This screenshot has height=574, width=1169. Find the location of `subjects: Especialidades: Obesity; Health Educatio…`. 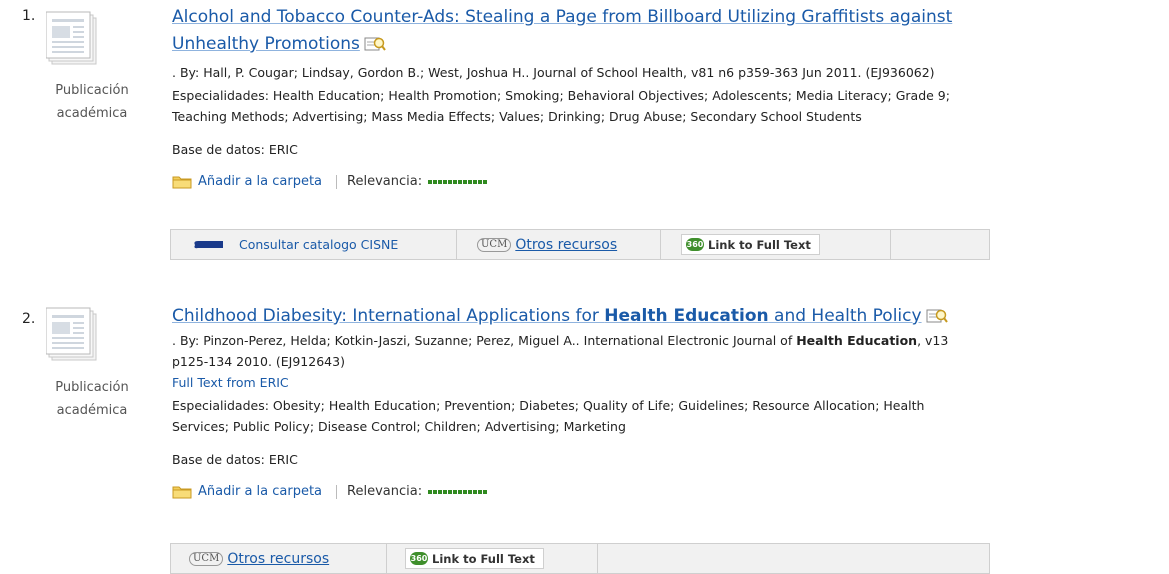

subjects: Especialidades: Obesity; Health Educatio… is located at coordinates (548, 416).